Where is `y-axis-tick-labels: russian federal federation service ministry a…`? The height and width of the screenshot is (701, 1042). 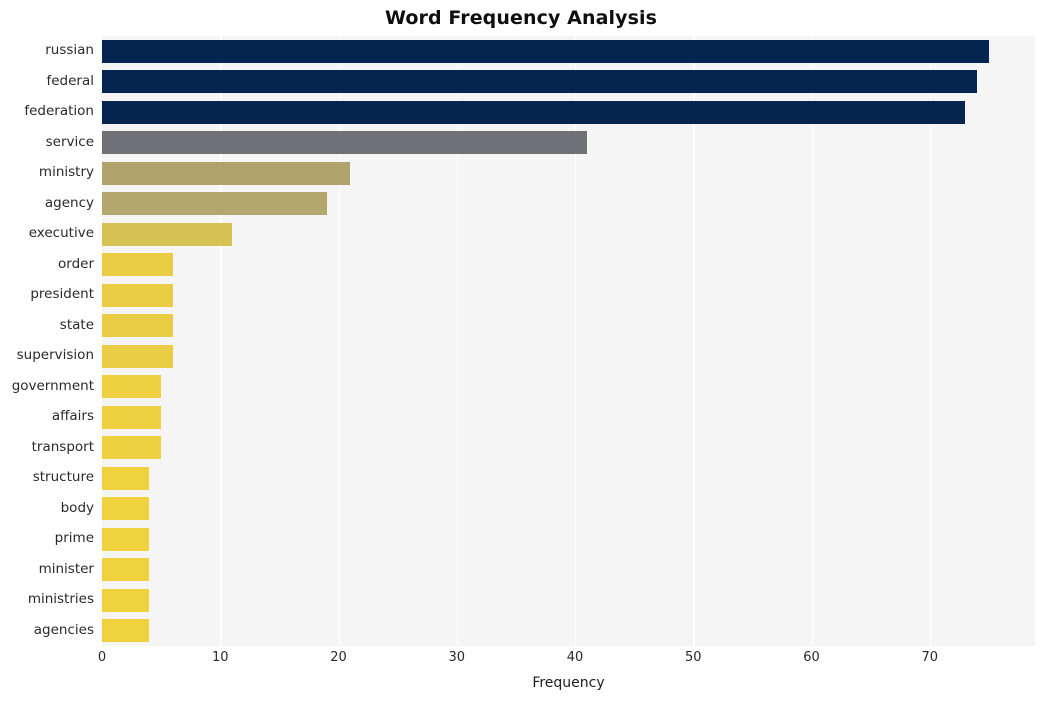 y-axis-tick-labels: russian federal federation service ministry a… is located at coordinates (47, 341).